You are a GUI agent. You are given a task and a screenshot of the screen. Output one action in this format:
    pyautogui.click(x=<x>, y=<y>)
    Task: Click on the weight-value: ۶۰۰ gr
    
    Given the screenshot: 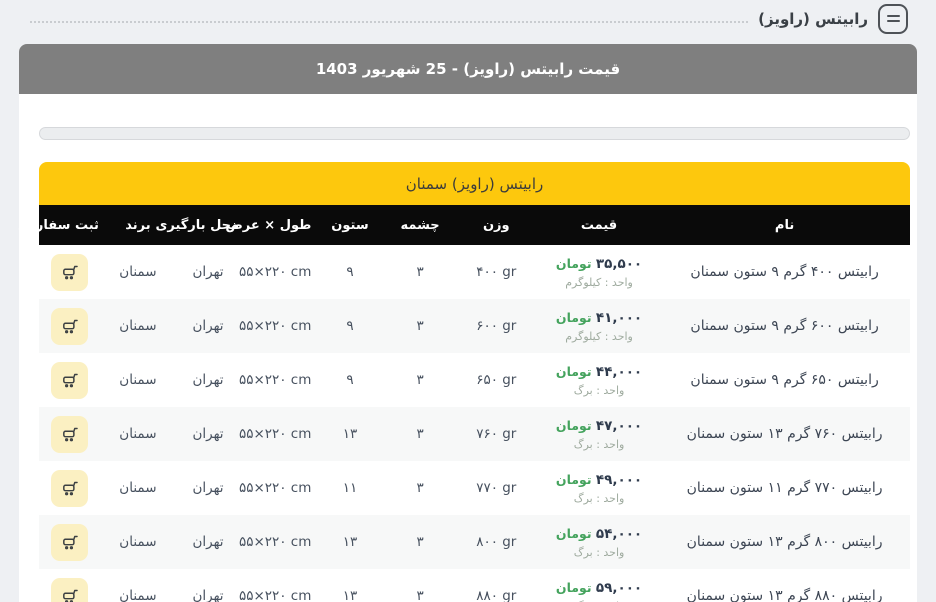 What is the action you would take?
    pyautogui.click(x=496, y=326)
    